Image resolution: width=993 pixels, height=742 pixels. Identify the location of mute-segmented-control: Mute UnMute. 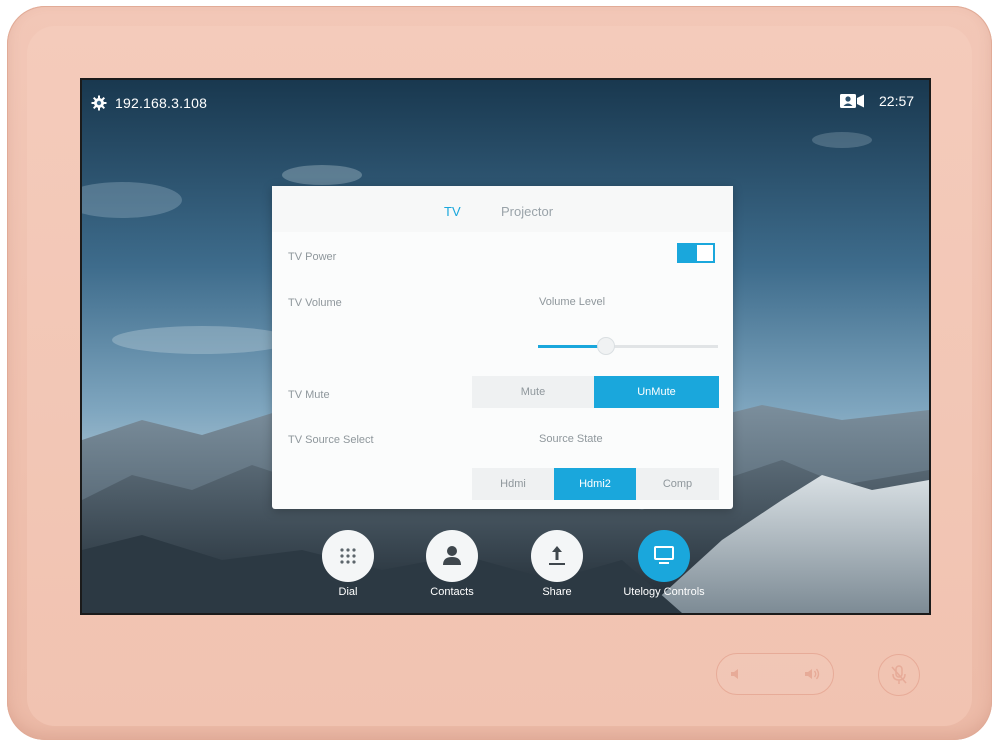
(595, 392).